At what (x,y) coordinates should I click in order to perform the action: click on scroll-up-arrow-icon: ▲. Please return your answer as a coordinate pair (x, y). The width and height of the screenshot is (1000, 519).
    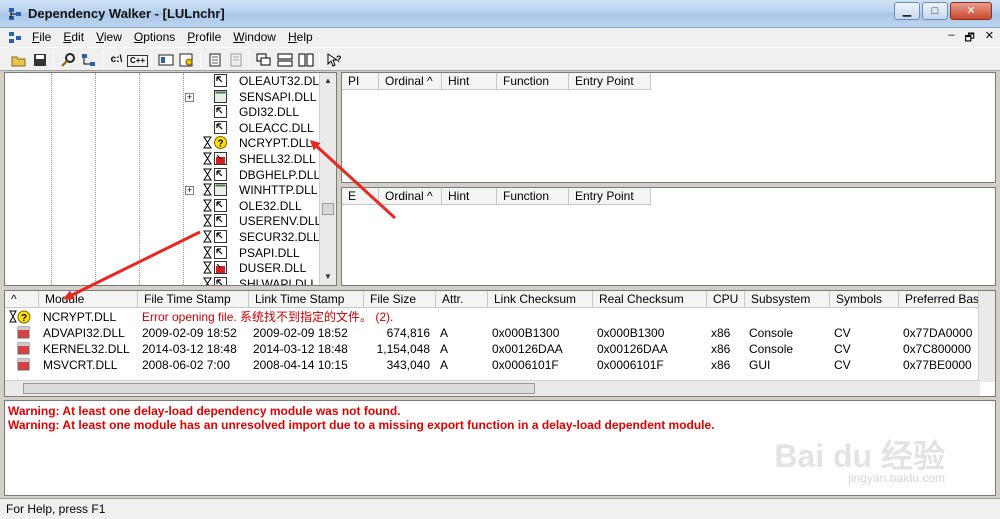
    Looking at the image, I should click on (328, 81).